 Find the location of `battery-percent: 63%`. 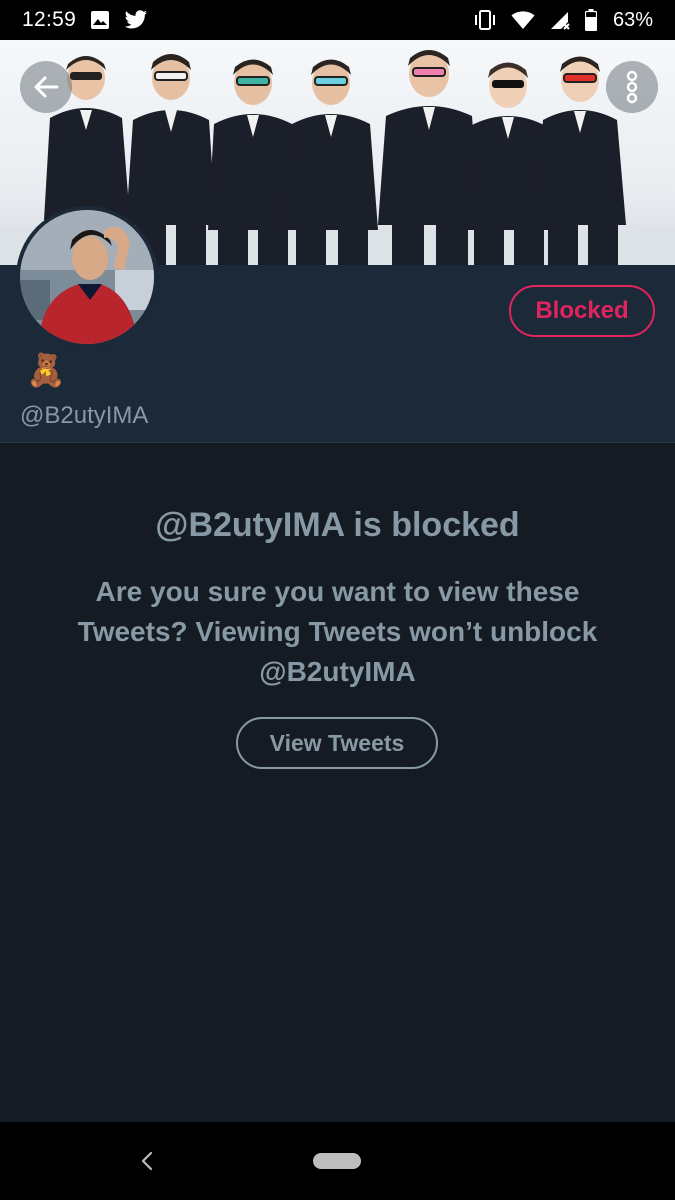

battery-percent: 63% is located at coordinates (632, 19).